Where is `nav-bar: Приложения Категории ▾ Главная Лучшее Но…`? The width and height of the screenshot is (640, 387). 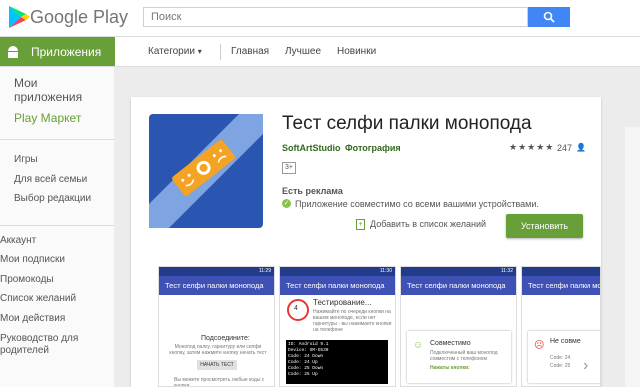 nav-bar: Приложения Категории ▾ Главная Лучшее Но… is located at coordinates (320, 52).